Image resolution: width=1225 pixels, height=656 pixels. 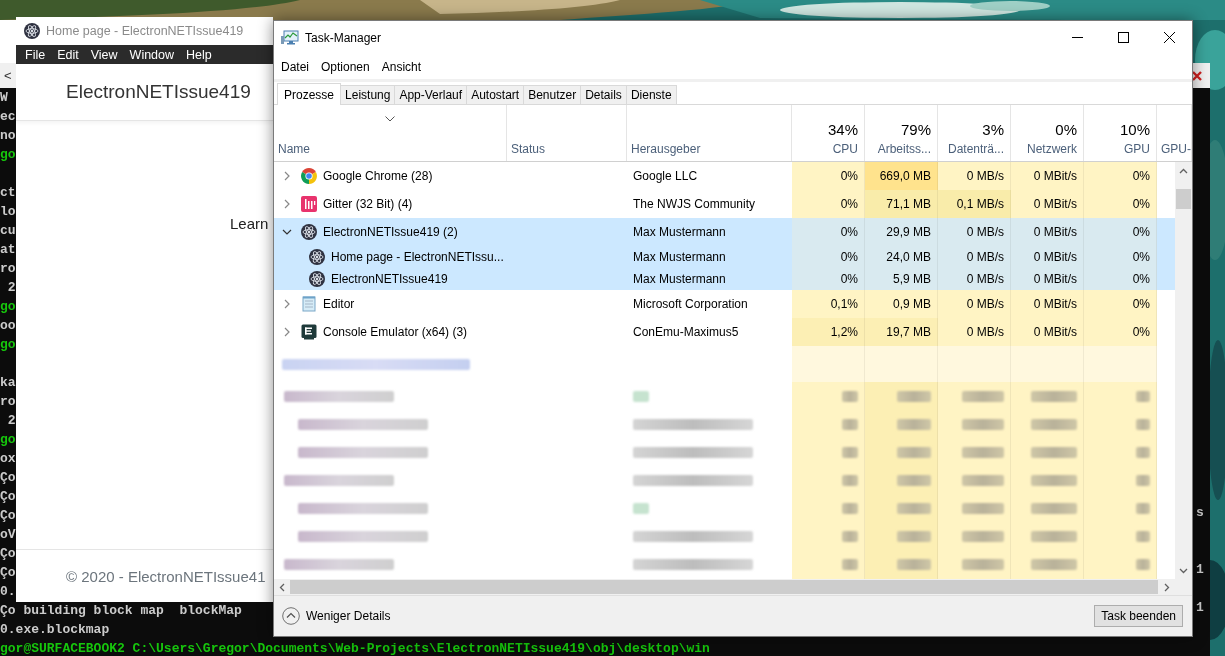 What do you see at coordinates (495, 94) in the screenshot?
I see `tab: Autostart` at bounding box center [495, 94].